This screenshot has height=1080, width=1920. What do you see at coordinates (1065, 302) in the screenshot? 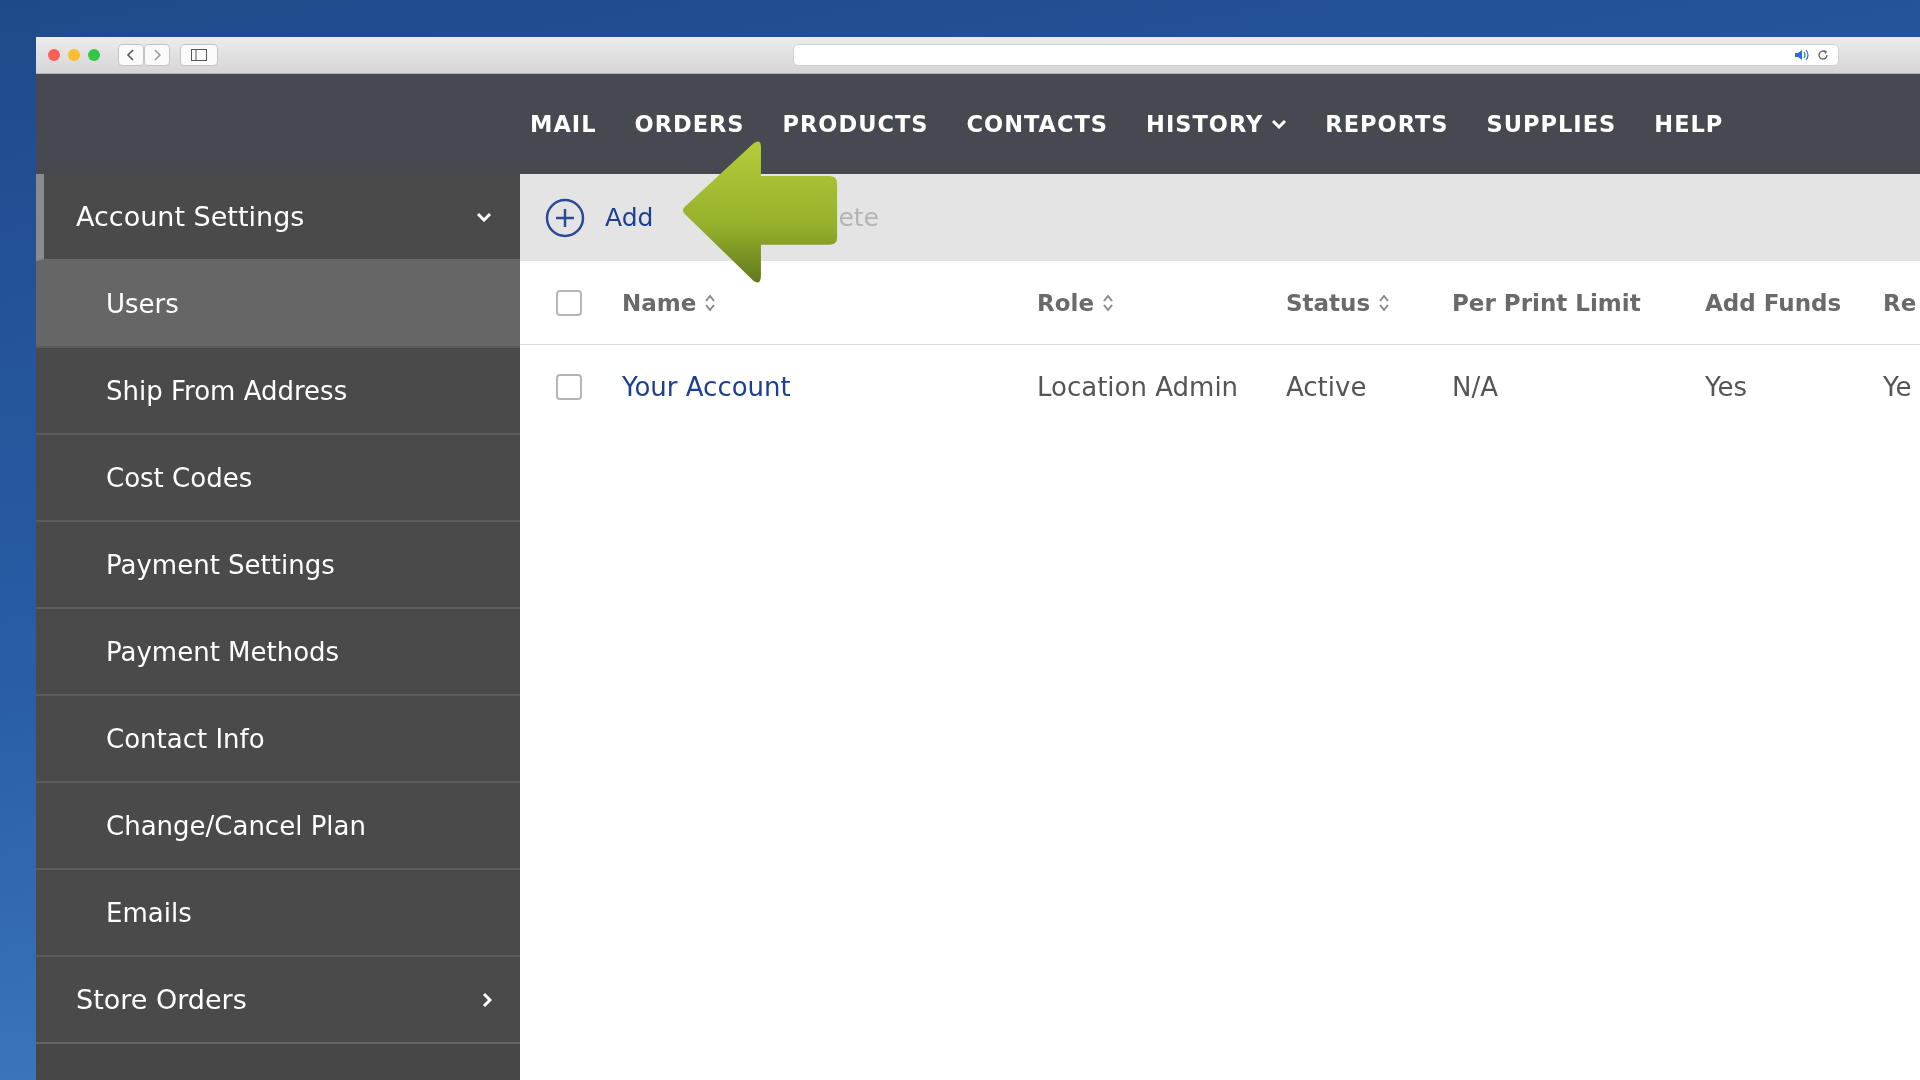
I see `column-header: Role` at bounding box center [1065, 302].